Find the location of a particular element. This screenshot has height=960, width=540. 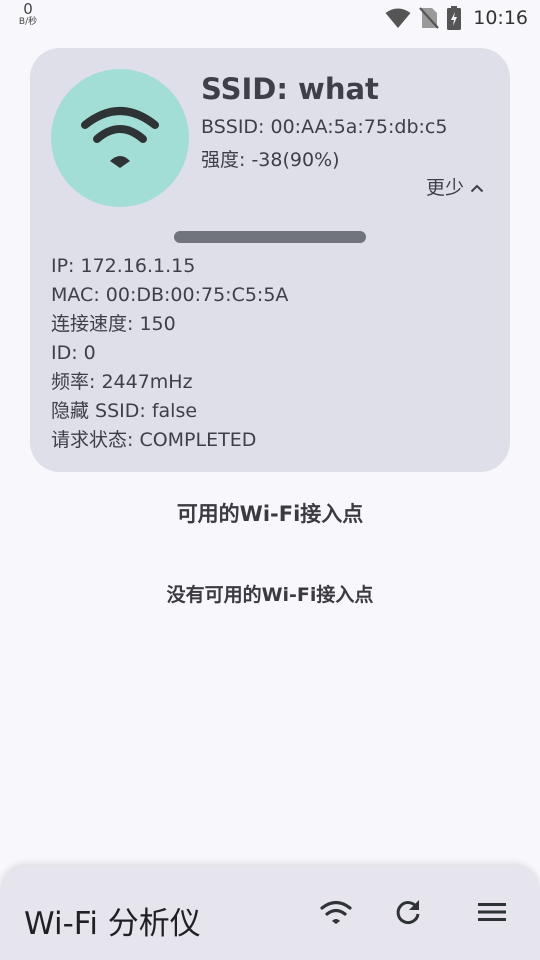

status-bar: 0 B/秒 10:16 is located at coordinates (270, 18).